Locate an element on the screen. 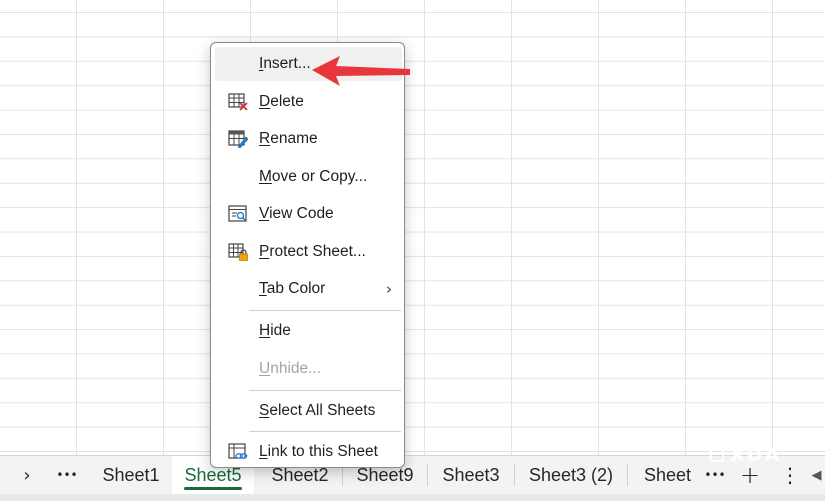  sheet-tab-label: Sheet3 is located at coordinates (471, 474).